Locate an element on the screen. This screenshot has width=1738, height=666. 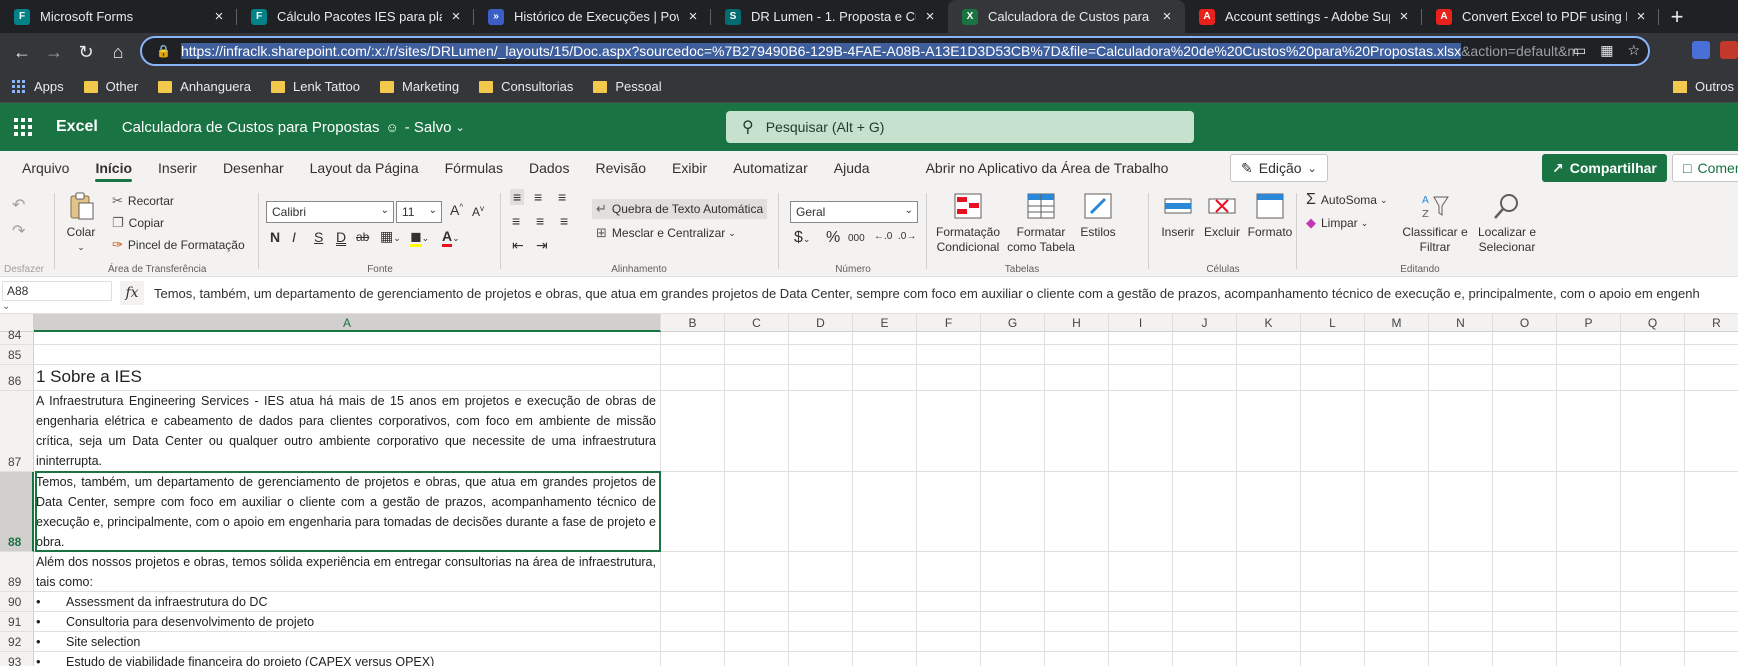
cut-button: ✂ Recortar is located at coordinates (143, 201).